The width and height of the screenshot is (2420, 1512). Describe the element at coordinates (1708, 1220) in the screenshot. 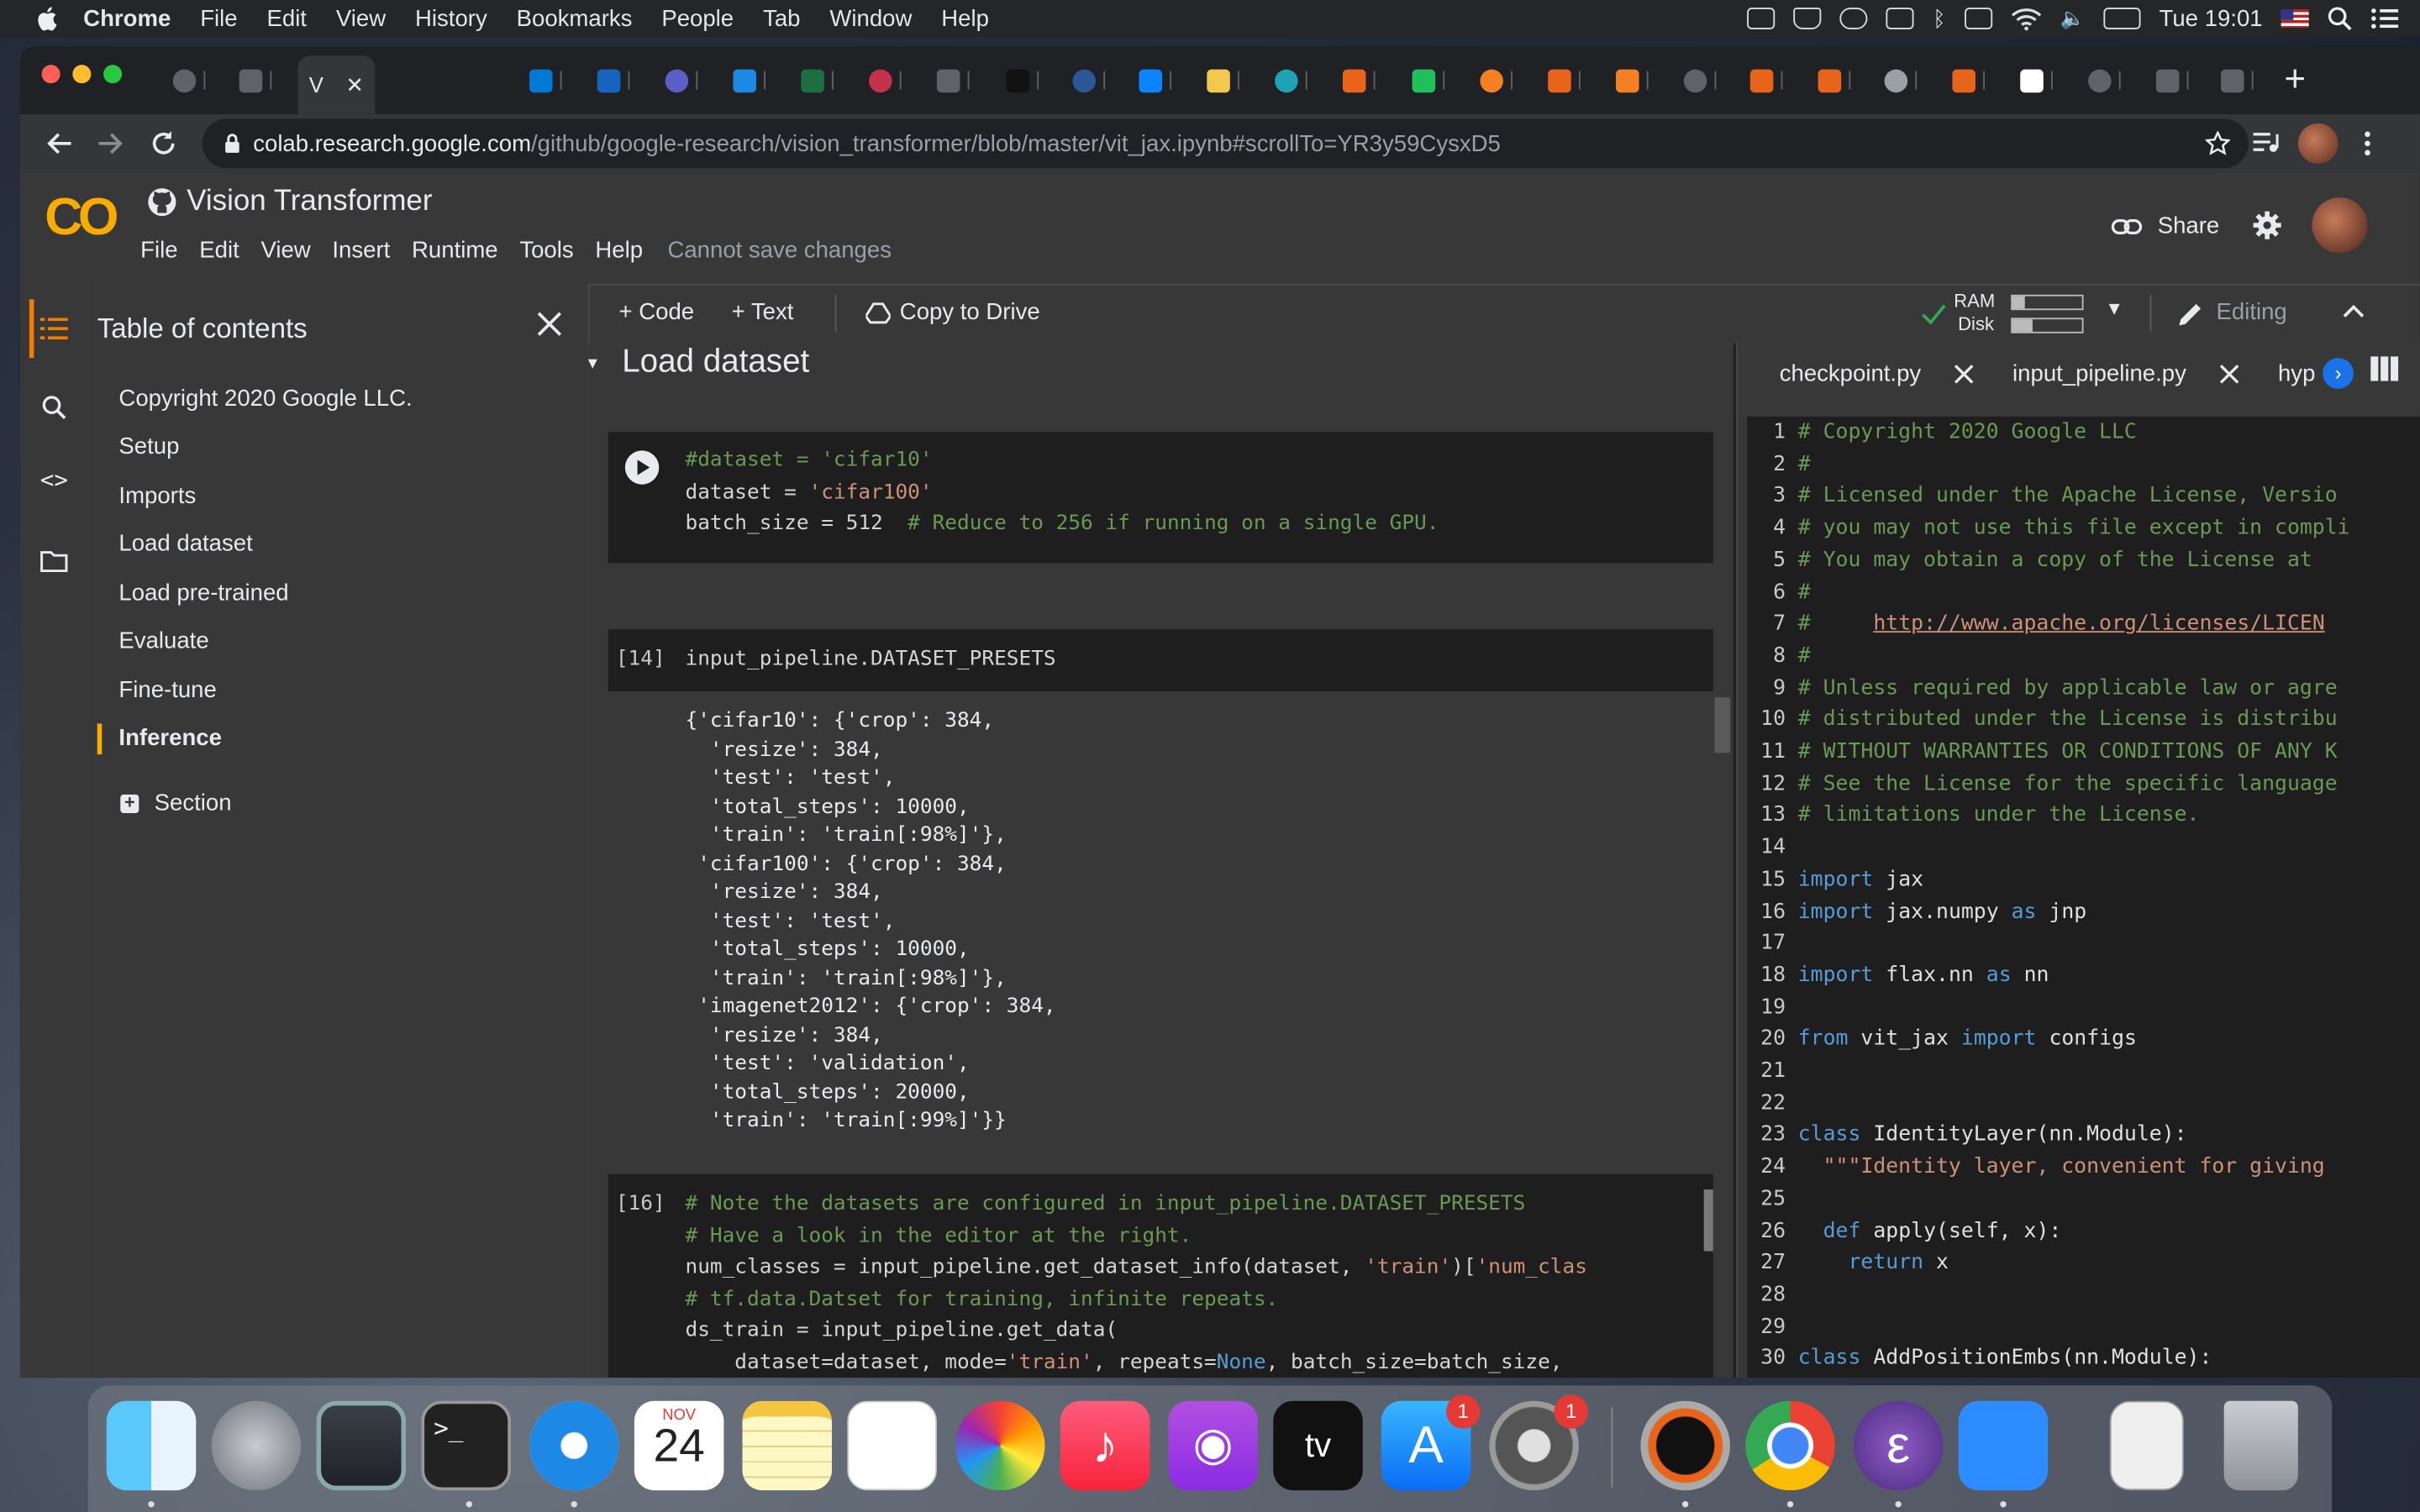

I see `cell-scrollbar` at that location.